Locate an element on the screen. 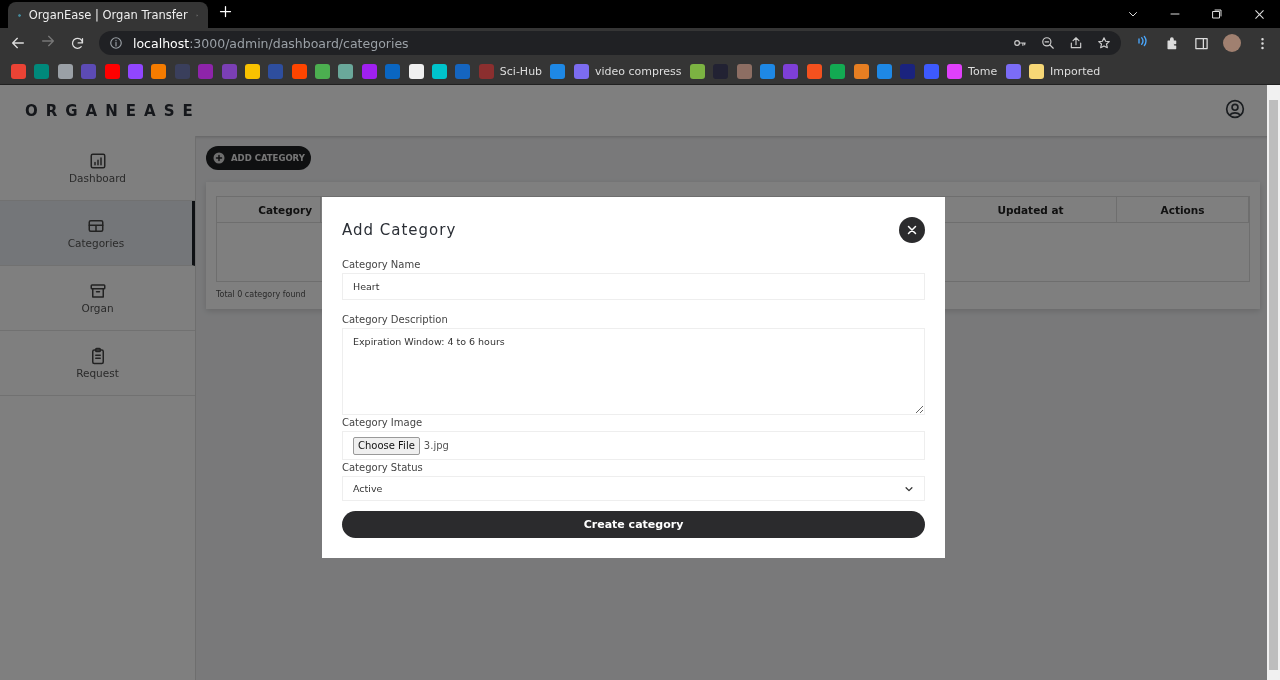 The width and height of the screenshot is (1280, 680). sidebar-item: Organ is located at coordinates (97, 298).